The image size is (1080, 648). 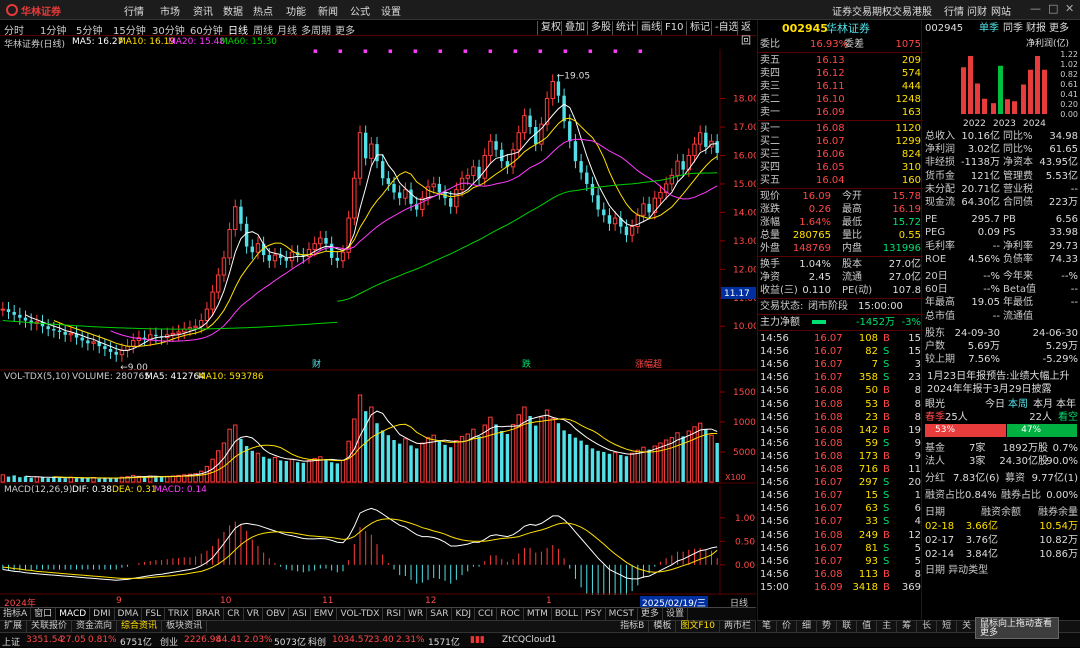 I want to click on indicator-tab-4: DMA, so click(x=129, y=614).